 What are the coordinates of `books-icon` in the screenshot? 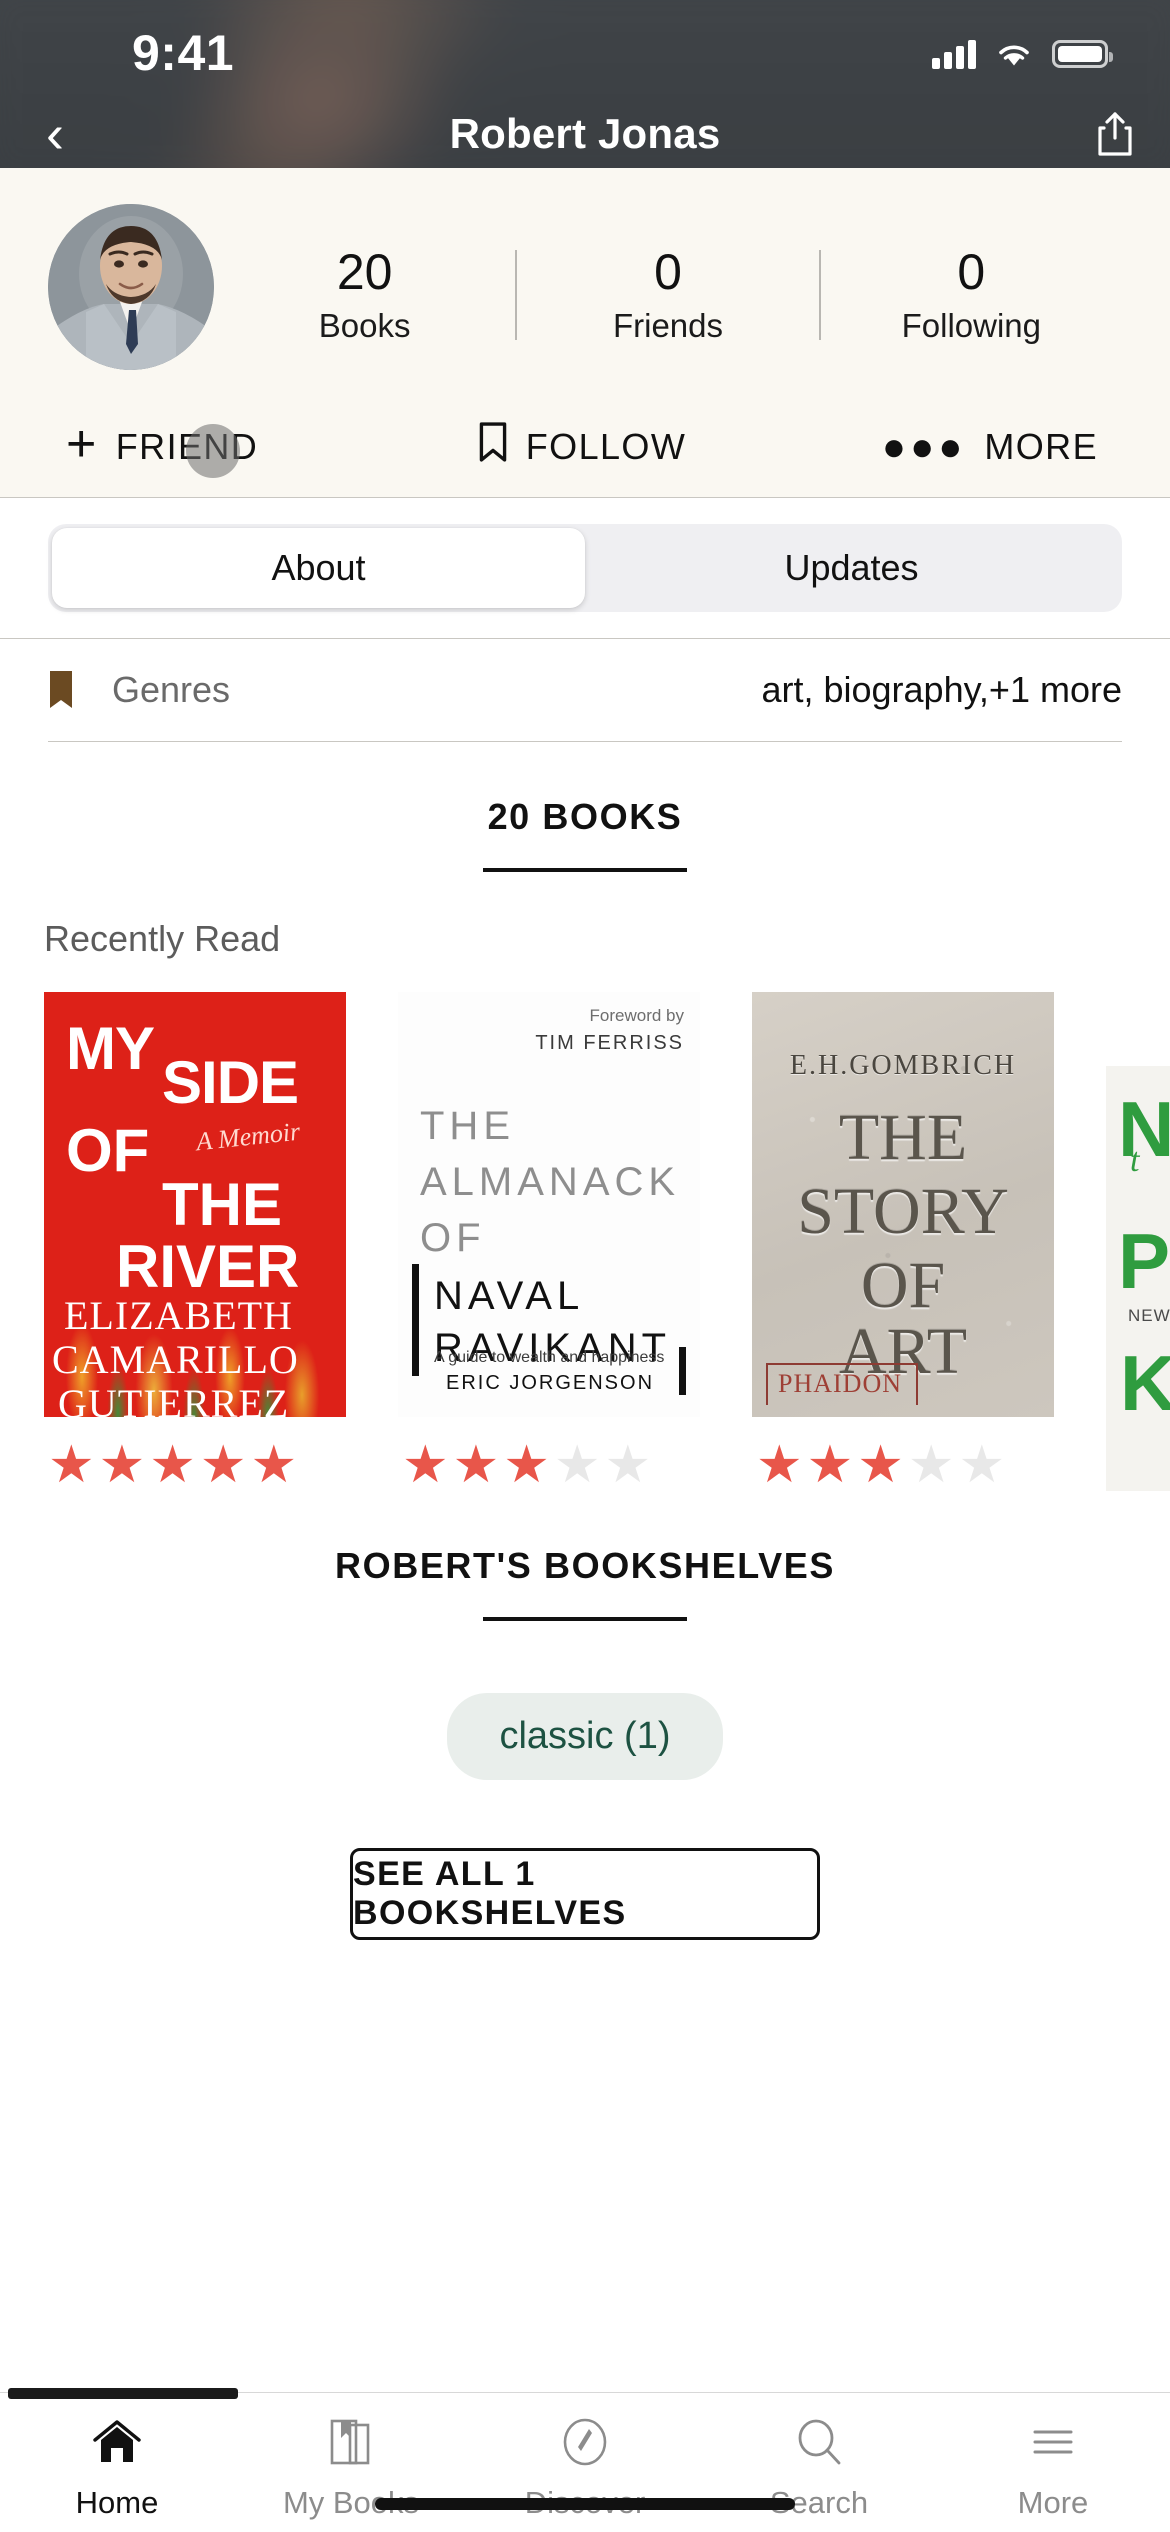 It's located at (351, 2442).